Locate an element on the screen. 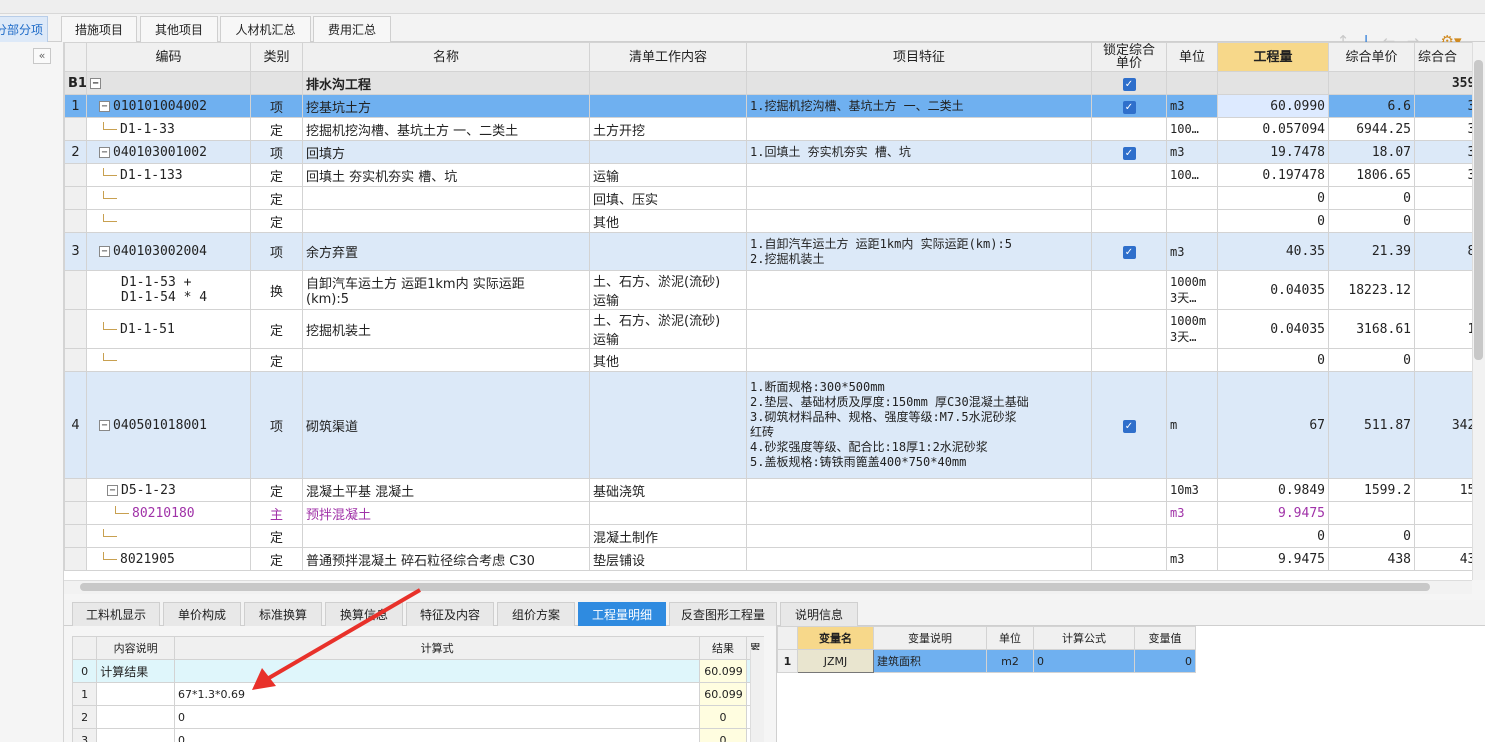 The image size is (1485, 742). cell-quantity: 0.197478 is located at coordinates (1273, 175).